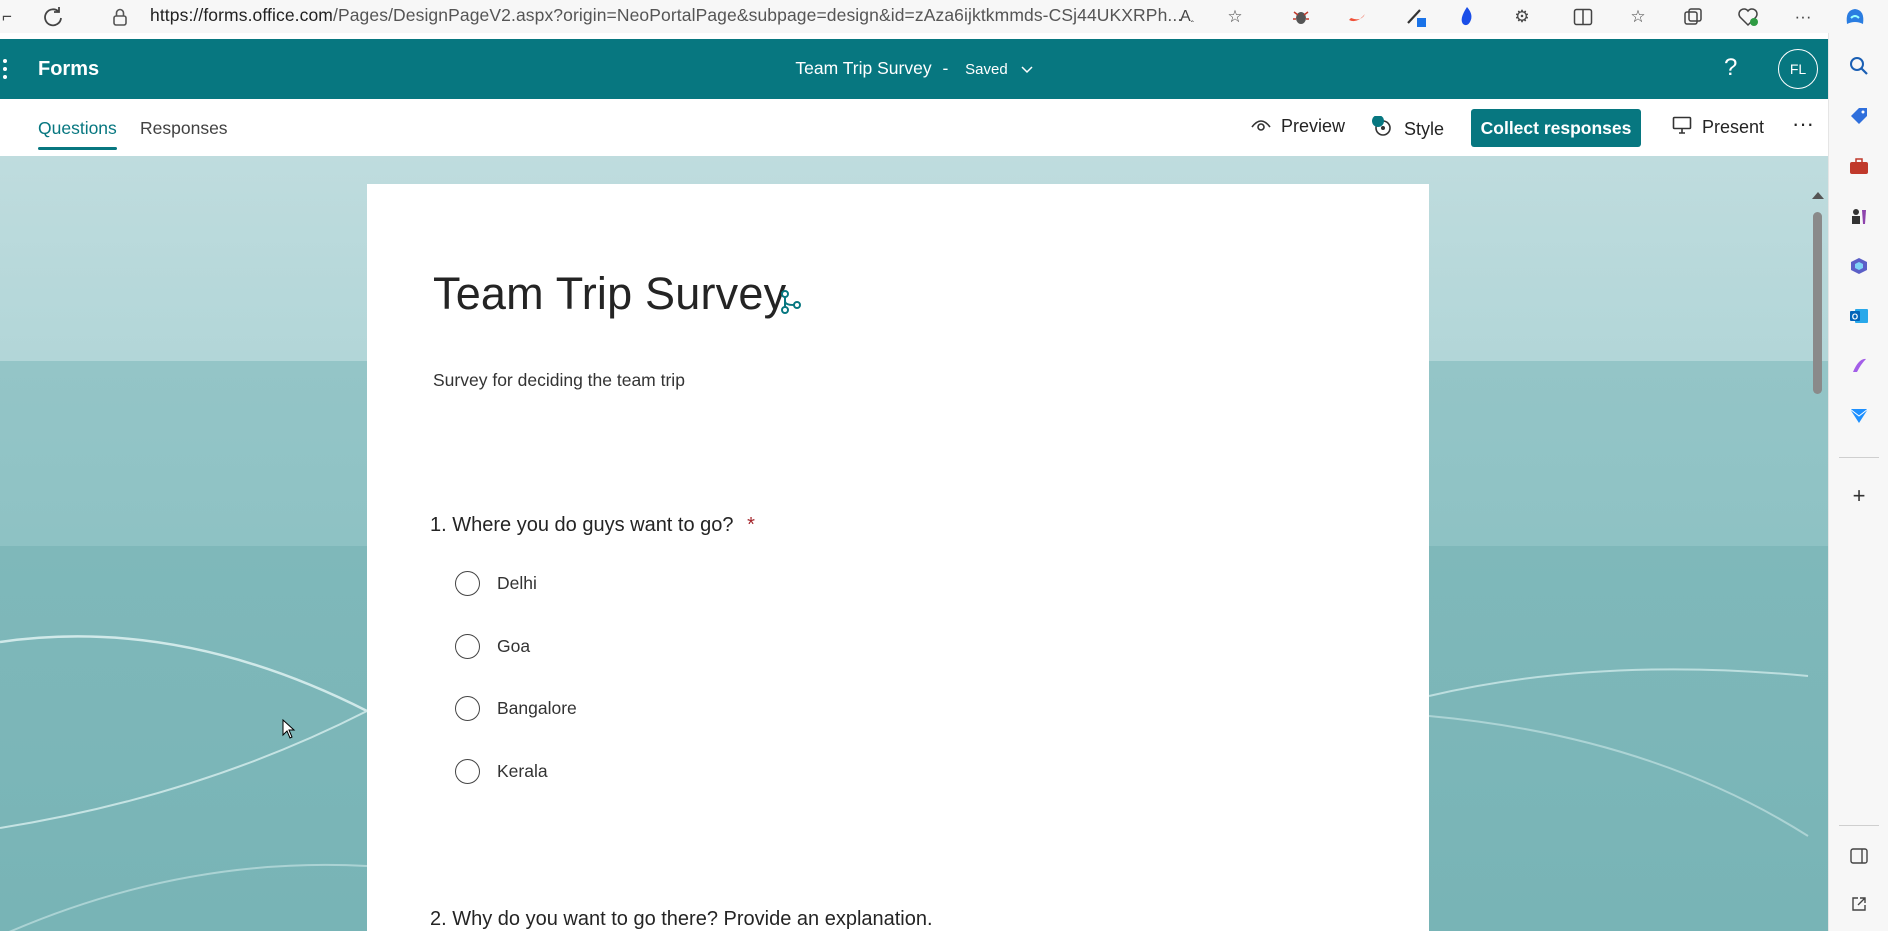 This screenshot has height=931, width=1888. What do you see at coordinates (496, 583) in the screenshot?
I see `option-delhi: Delhi` at bounding box center [496, 583].